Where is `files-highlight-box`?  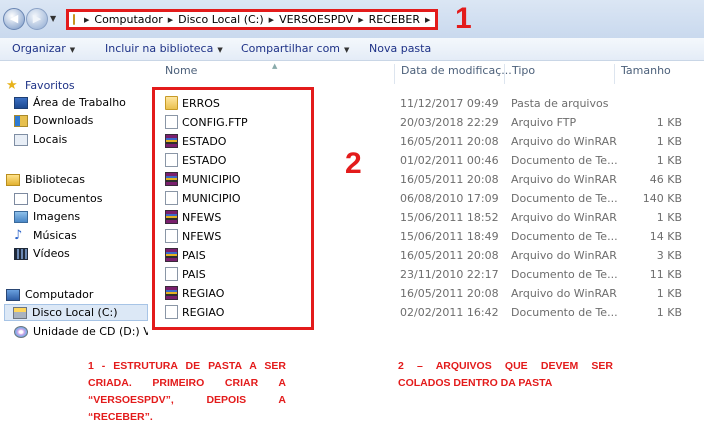 files-highlight-box is located at coordinates (233, 208).